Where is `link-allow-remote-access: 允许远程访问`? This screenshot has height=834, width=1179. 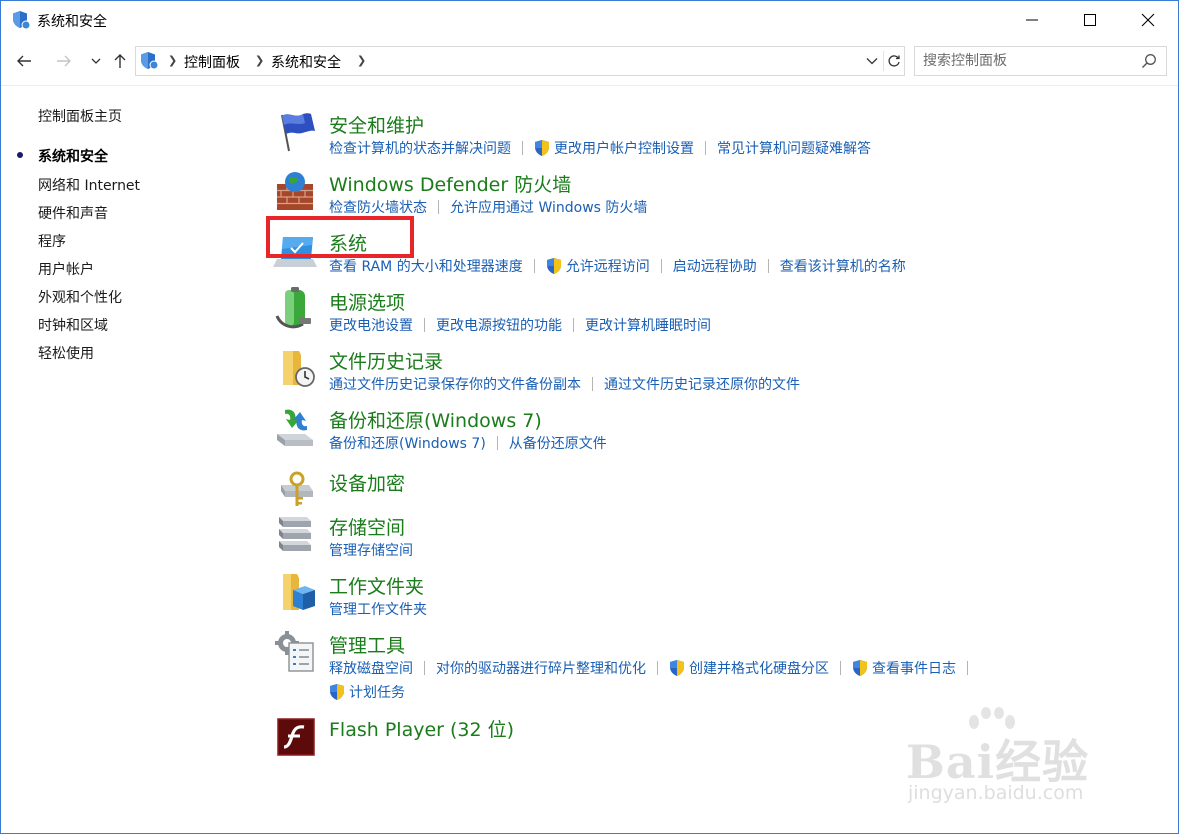 link-allow-remote-access: 允许远程访问 is located at coordinates (598, 266).